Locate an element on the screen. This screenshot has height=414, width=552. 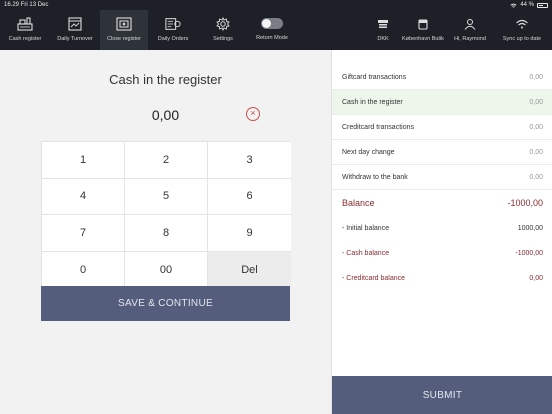
nav-return-mode: Return Mode is located at coordinates (272, 30).